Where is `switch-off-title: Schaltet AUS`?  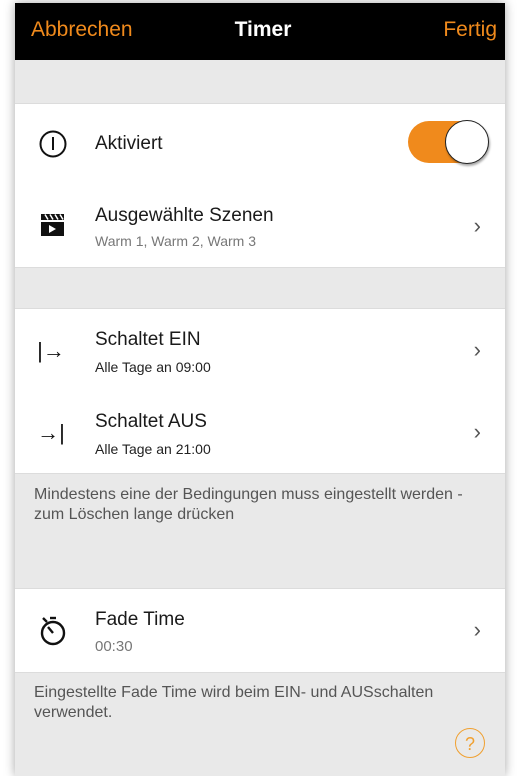
switch-off-title: Schaltet AUS is located at coordinates (151, 421).